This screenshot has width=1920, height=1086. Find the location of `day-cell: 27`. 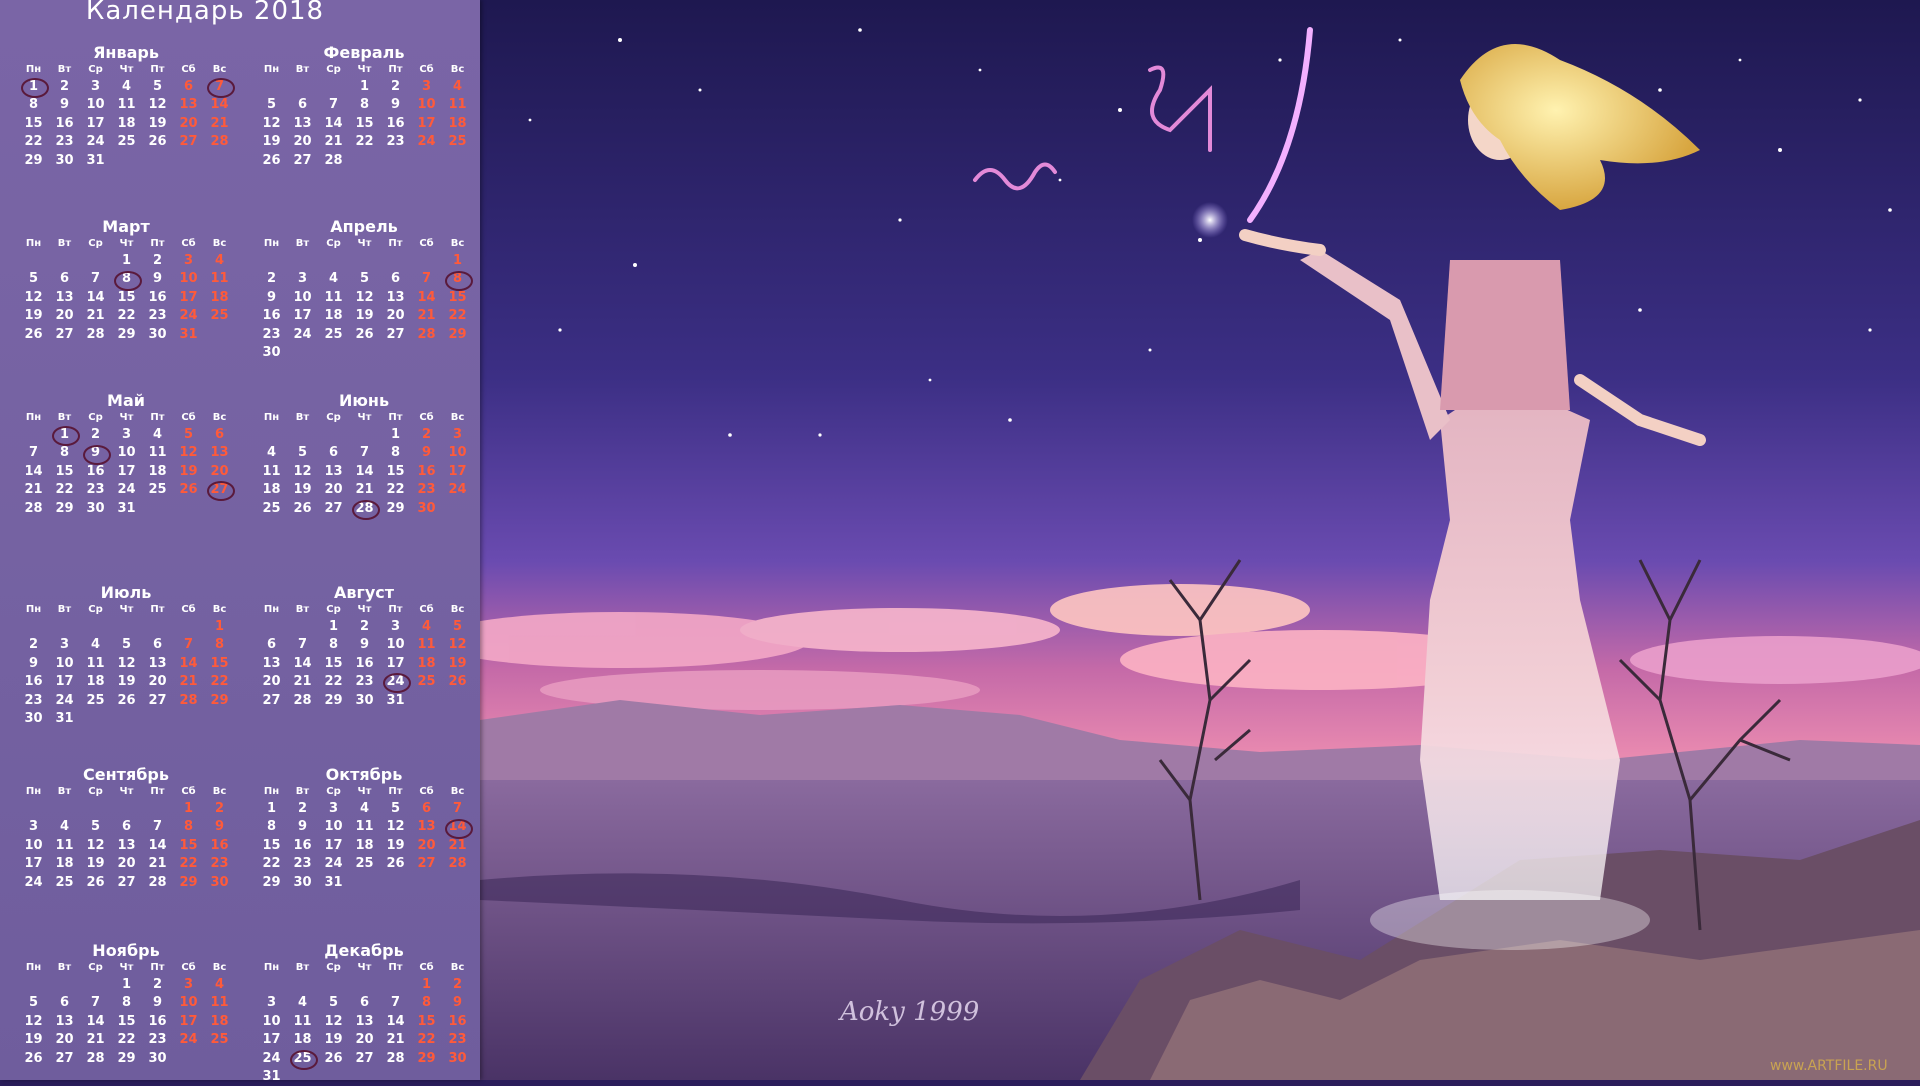

day-cell: 27 is located at coordinates (395, 334).